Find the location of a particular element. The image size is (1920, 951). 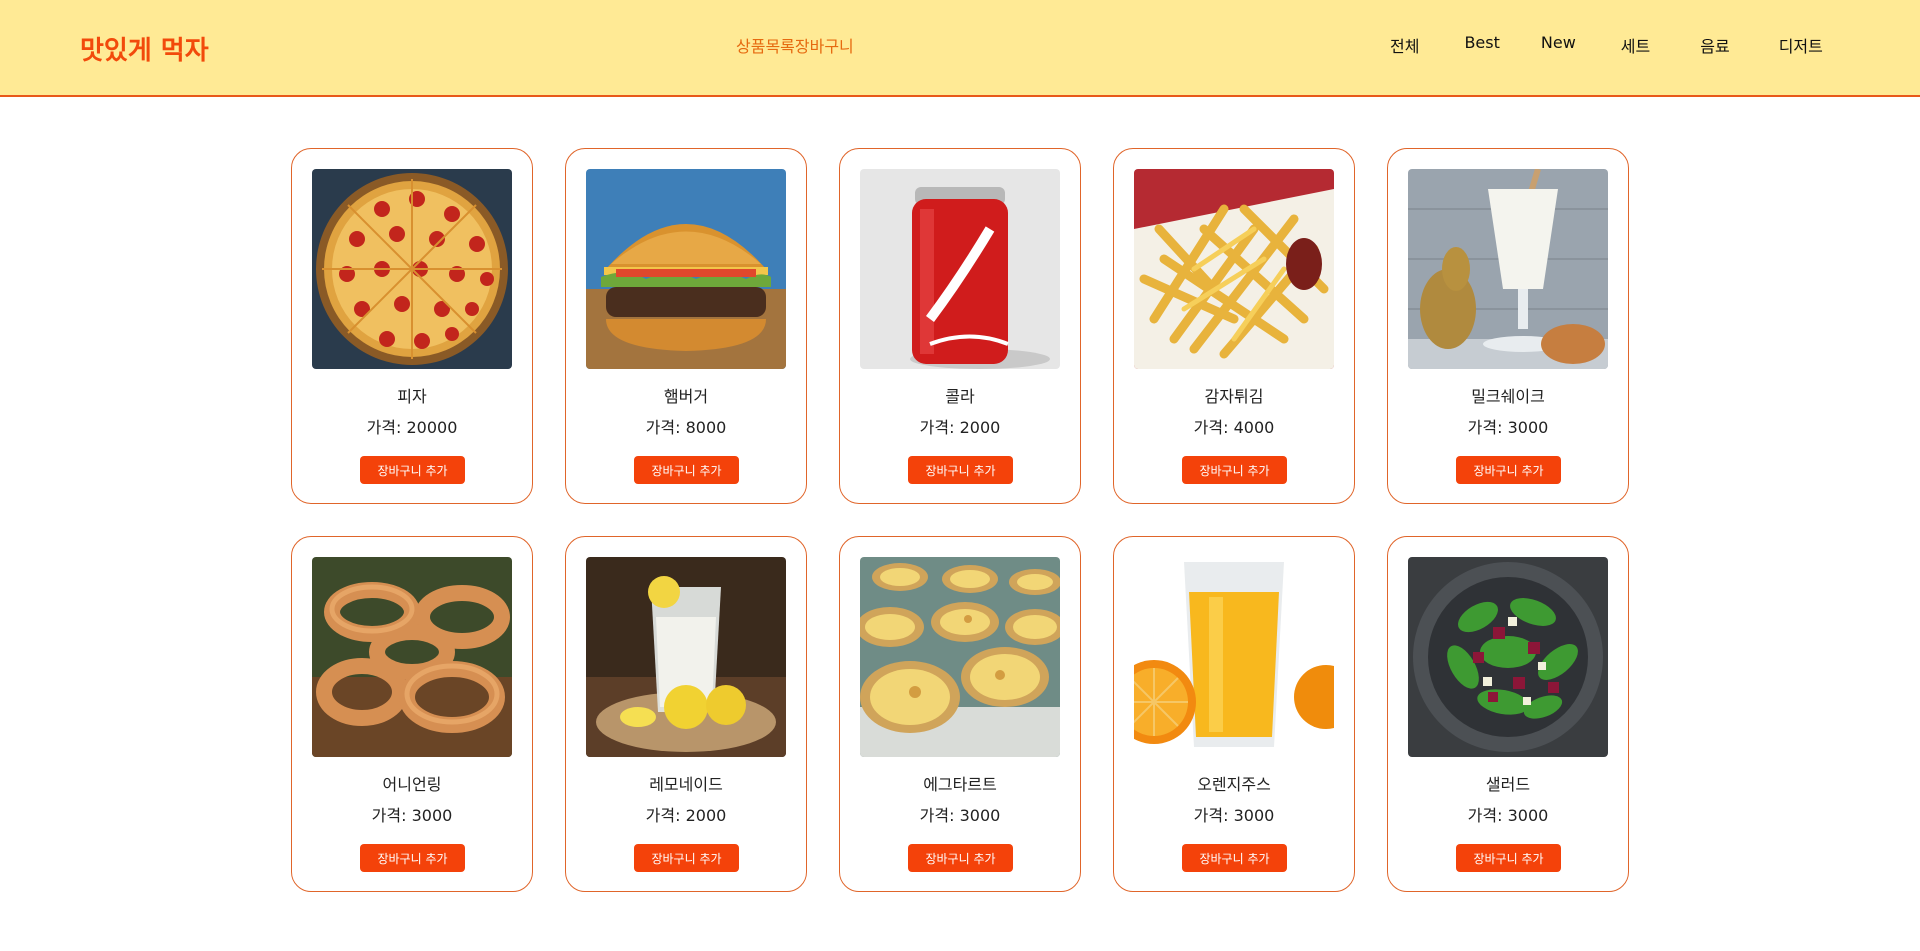

nav-item-drinks: 음료 is located at coordinates (1714, 45).